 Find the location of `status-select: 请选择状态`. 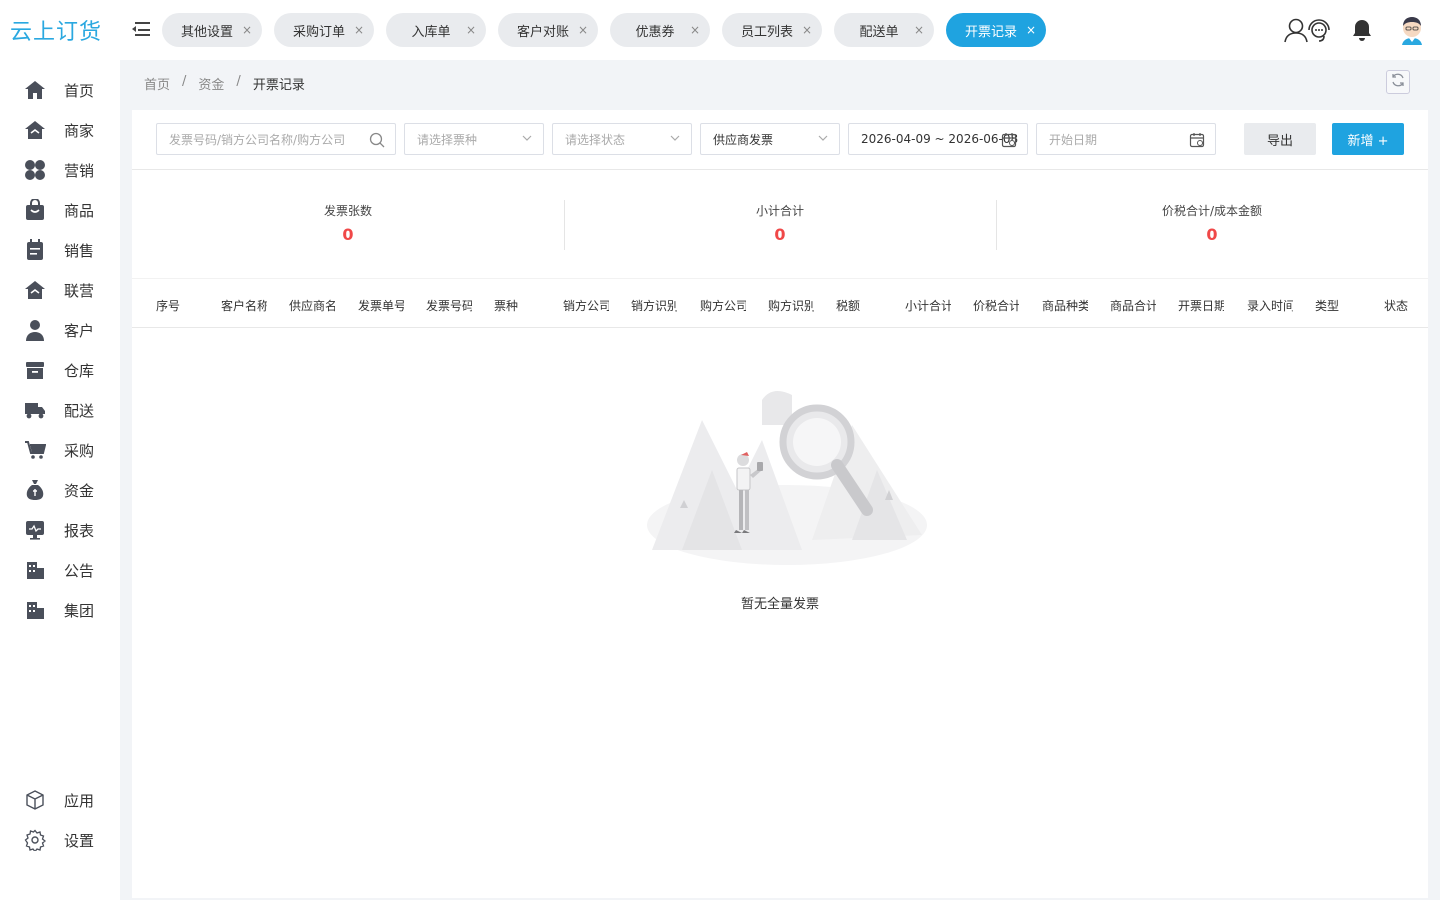

status-select: 请选择状态 is located at coordinates (622, 139).